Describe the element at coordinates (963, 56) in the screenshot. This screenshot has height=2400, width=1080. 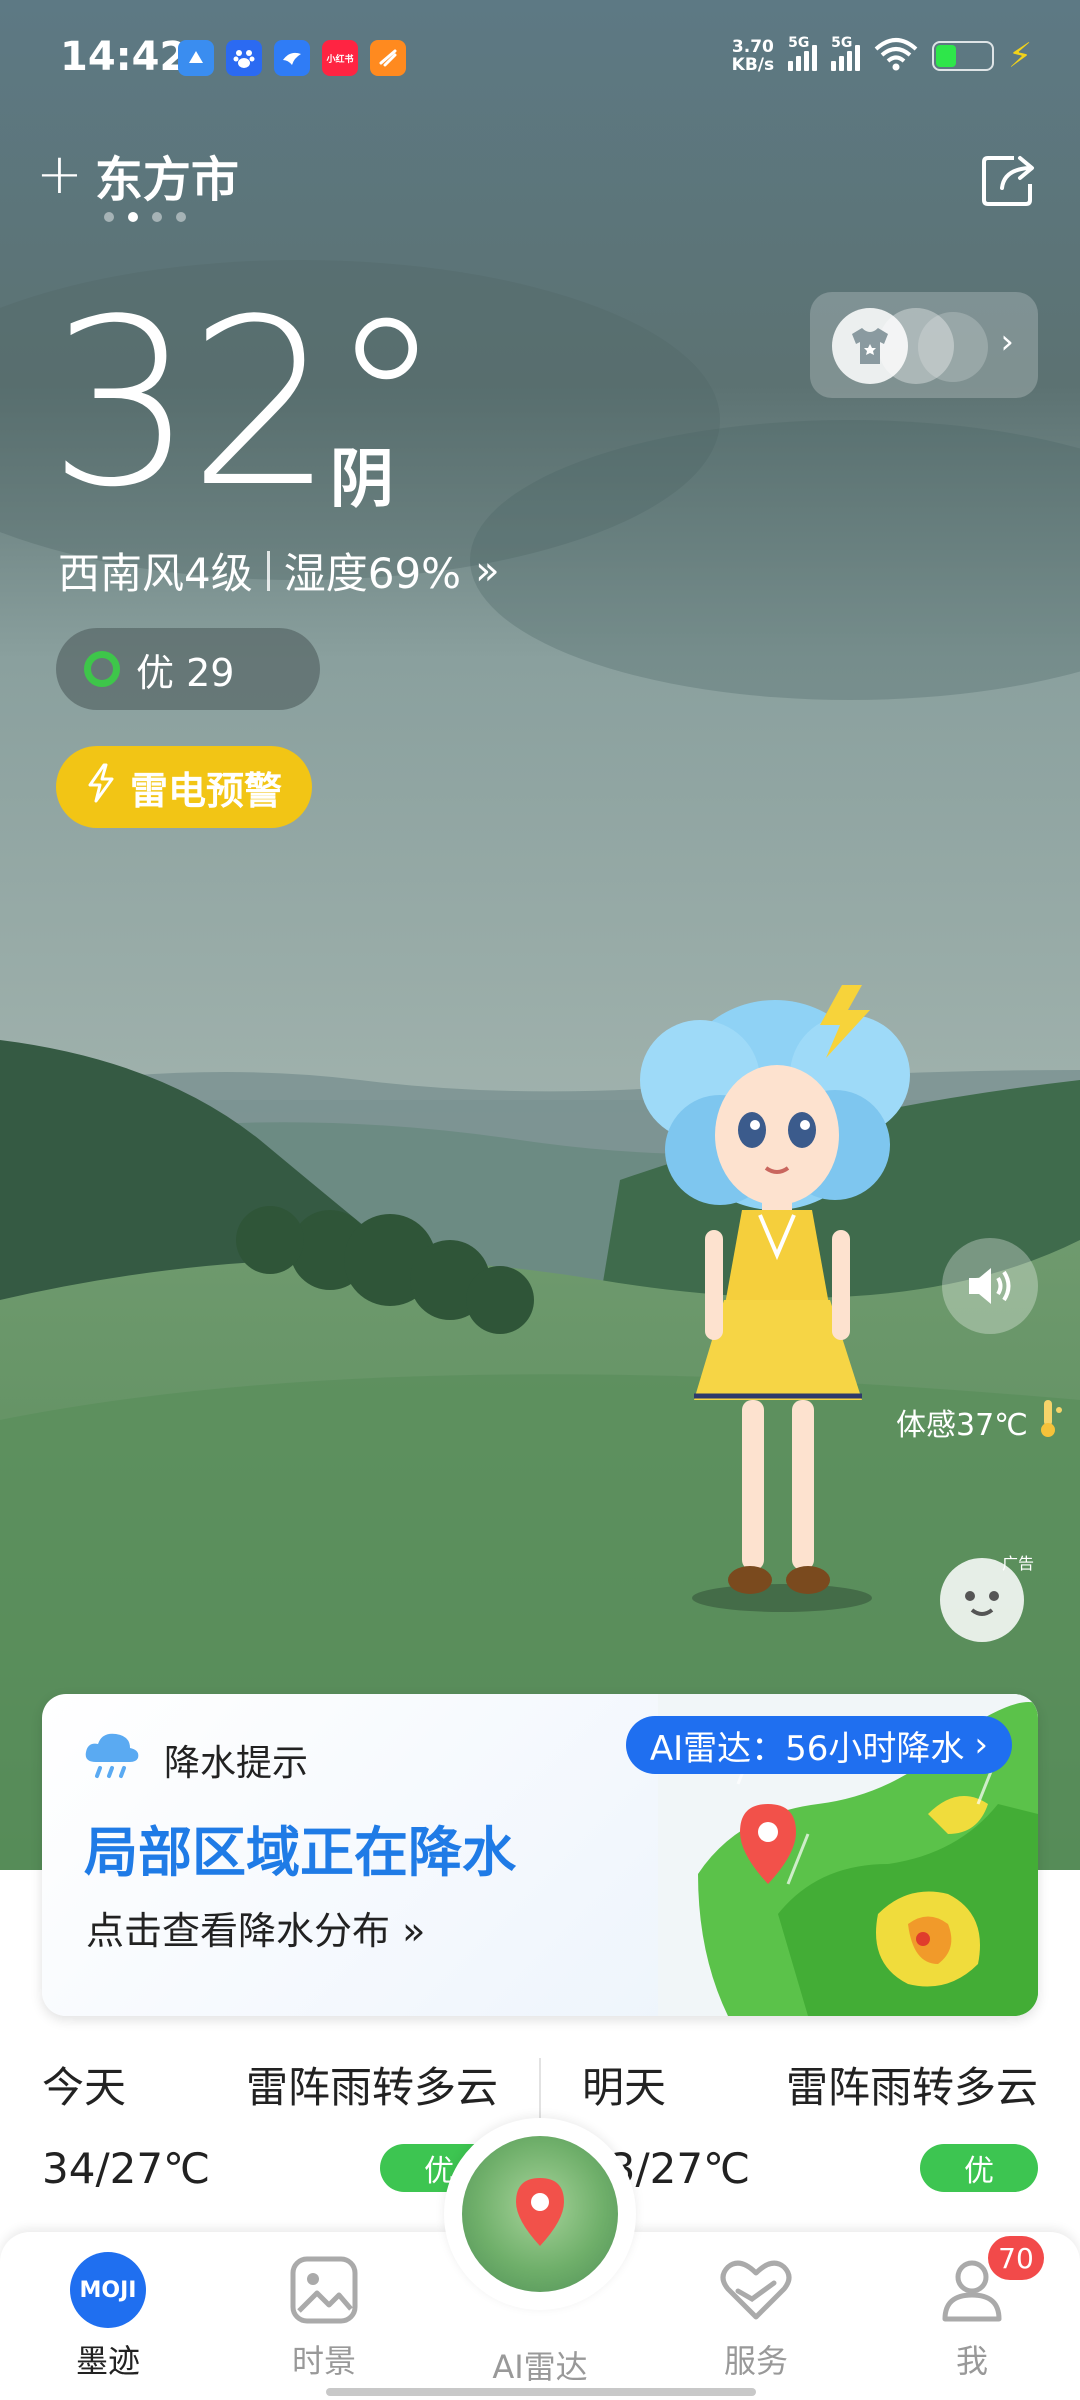
I see `battery-icon` at that location.